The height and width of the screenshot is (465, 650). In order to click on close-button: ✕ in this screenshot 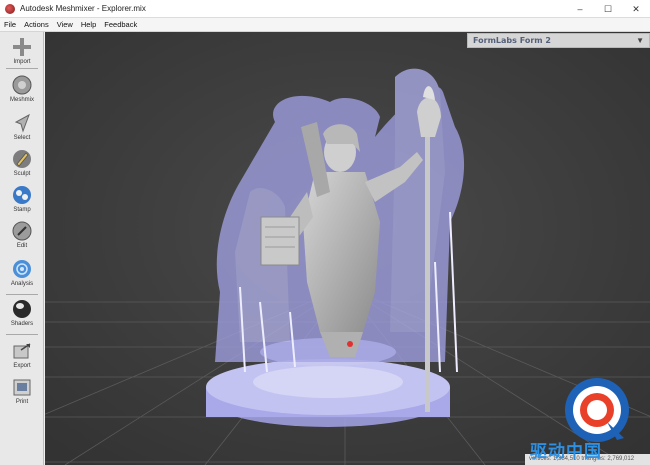, I will do `click(636, 9)`.